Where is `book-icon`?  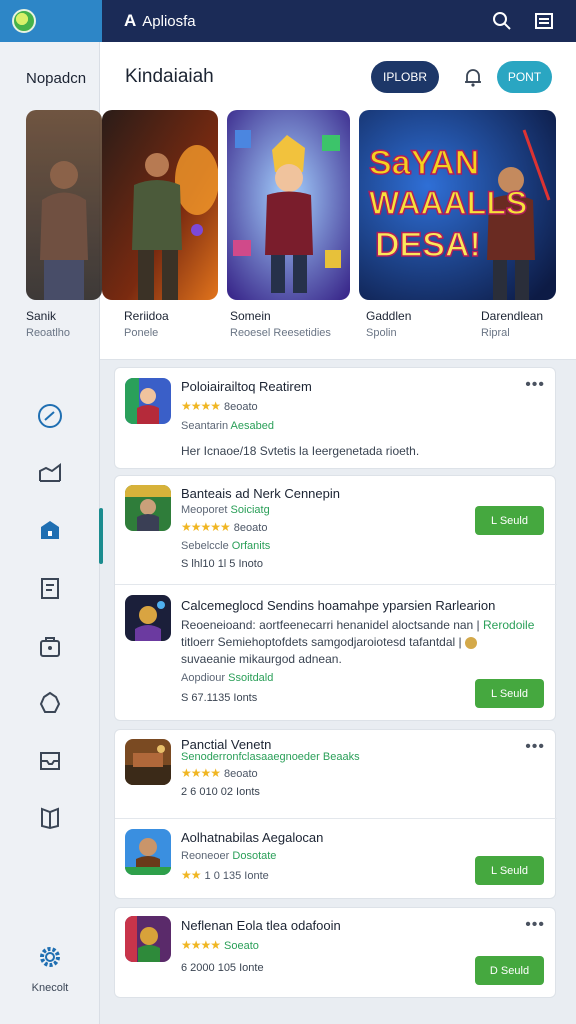 book-icon is located at coordinates (50, 818).